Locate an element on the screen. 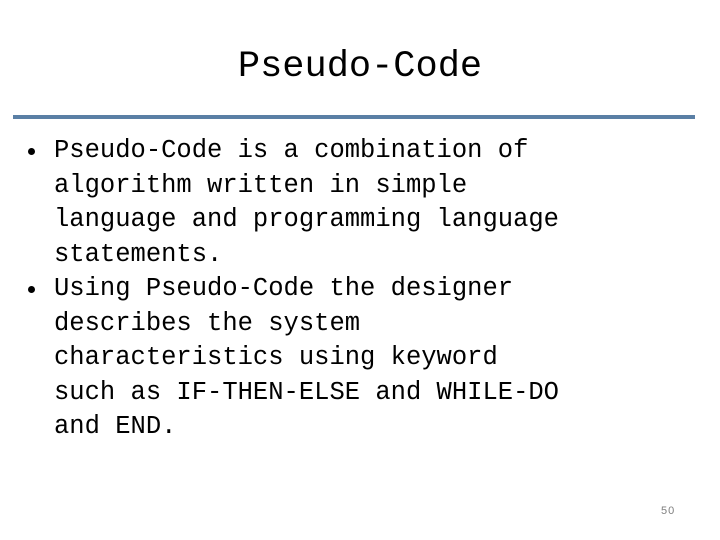 Image resolution: width=720 pixels, height=540 pixels. page-number: 50 is located at coordinates (668, 511).